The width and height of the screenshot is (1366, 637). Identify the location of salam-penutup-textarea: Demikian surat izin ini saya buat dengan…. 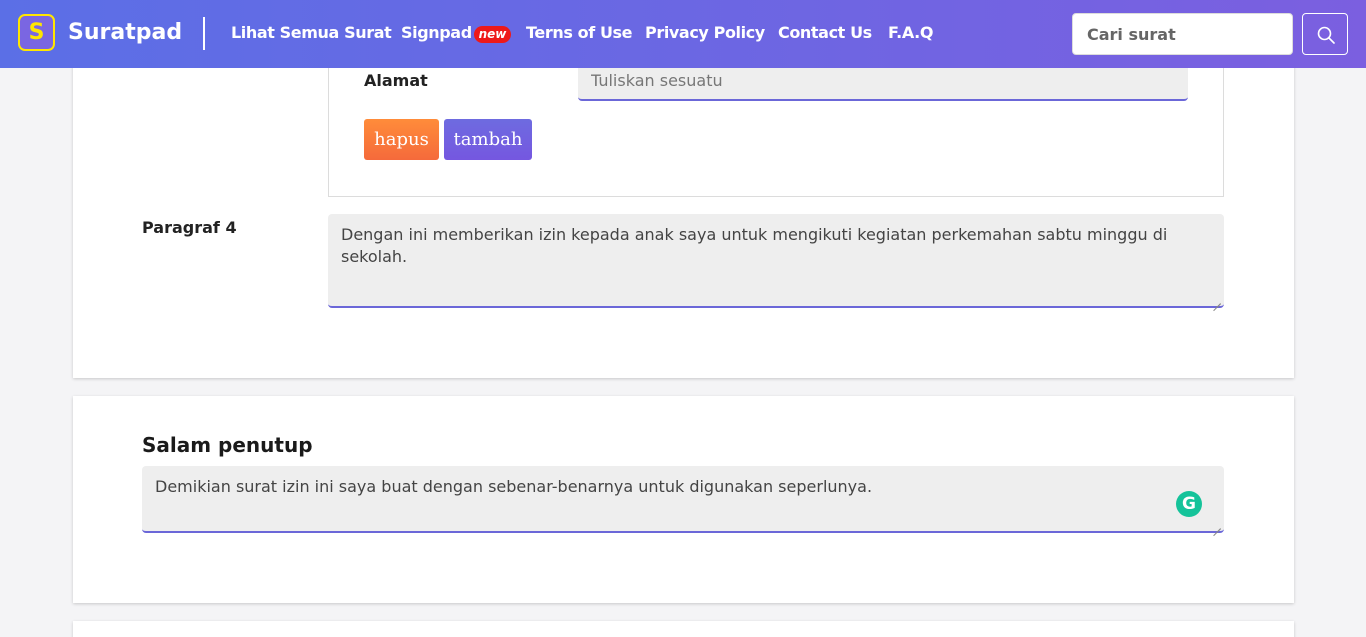
(683, 499).